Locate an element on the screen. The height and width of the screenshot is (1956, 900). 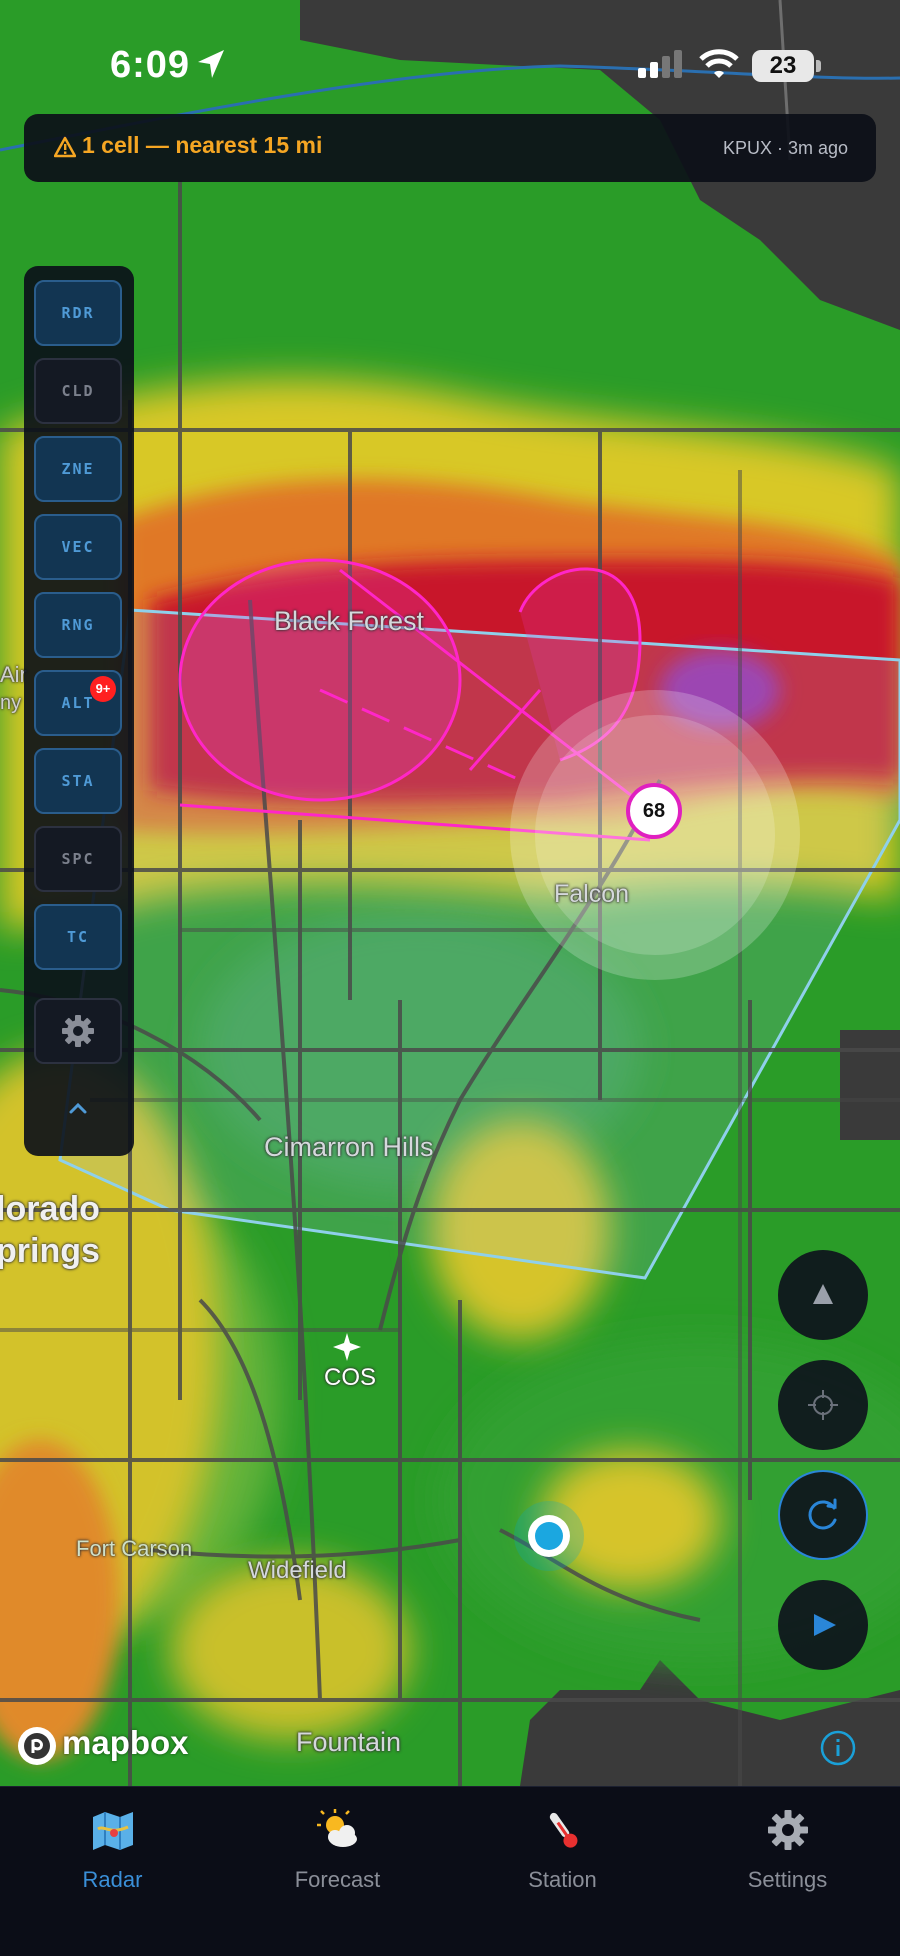
layer-label: STA is located at coordinates (78, 781).